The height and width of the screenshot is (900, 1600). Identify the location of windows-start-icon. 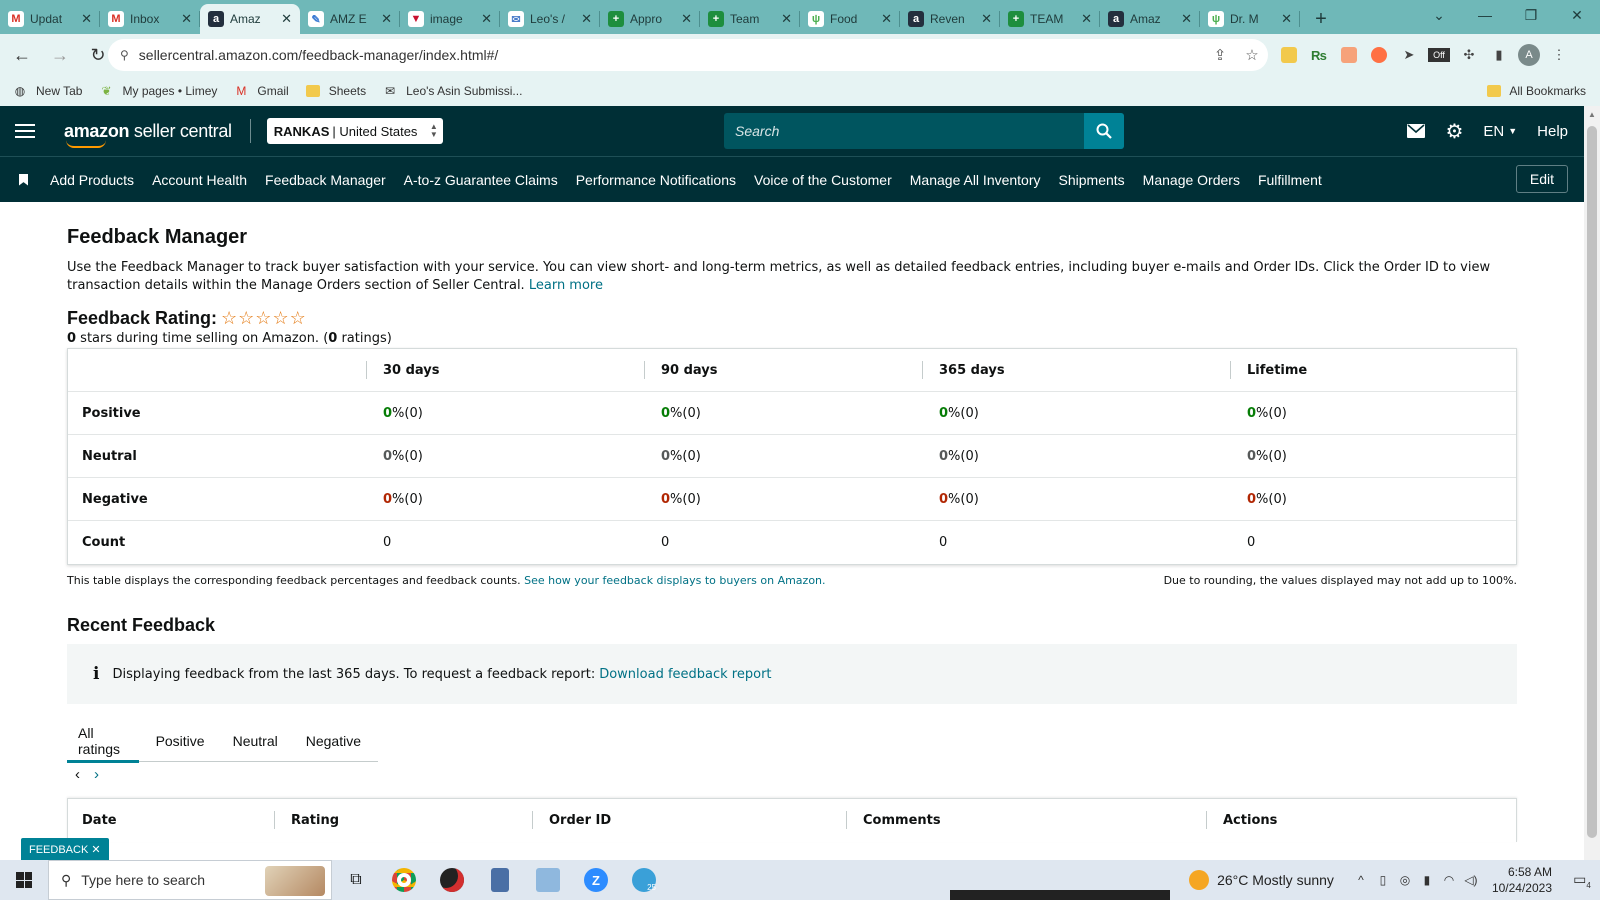
(24, 880).